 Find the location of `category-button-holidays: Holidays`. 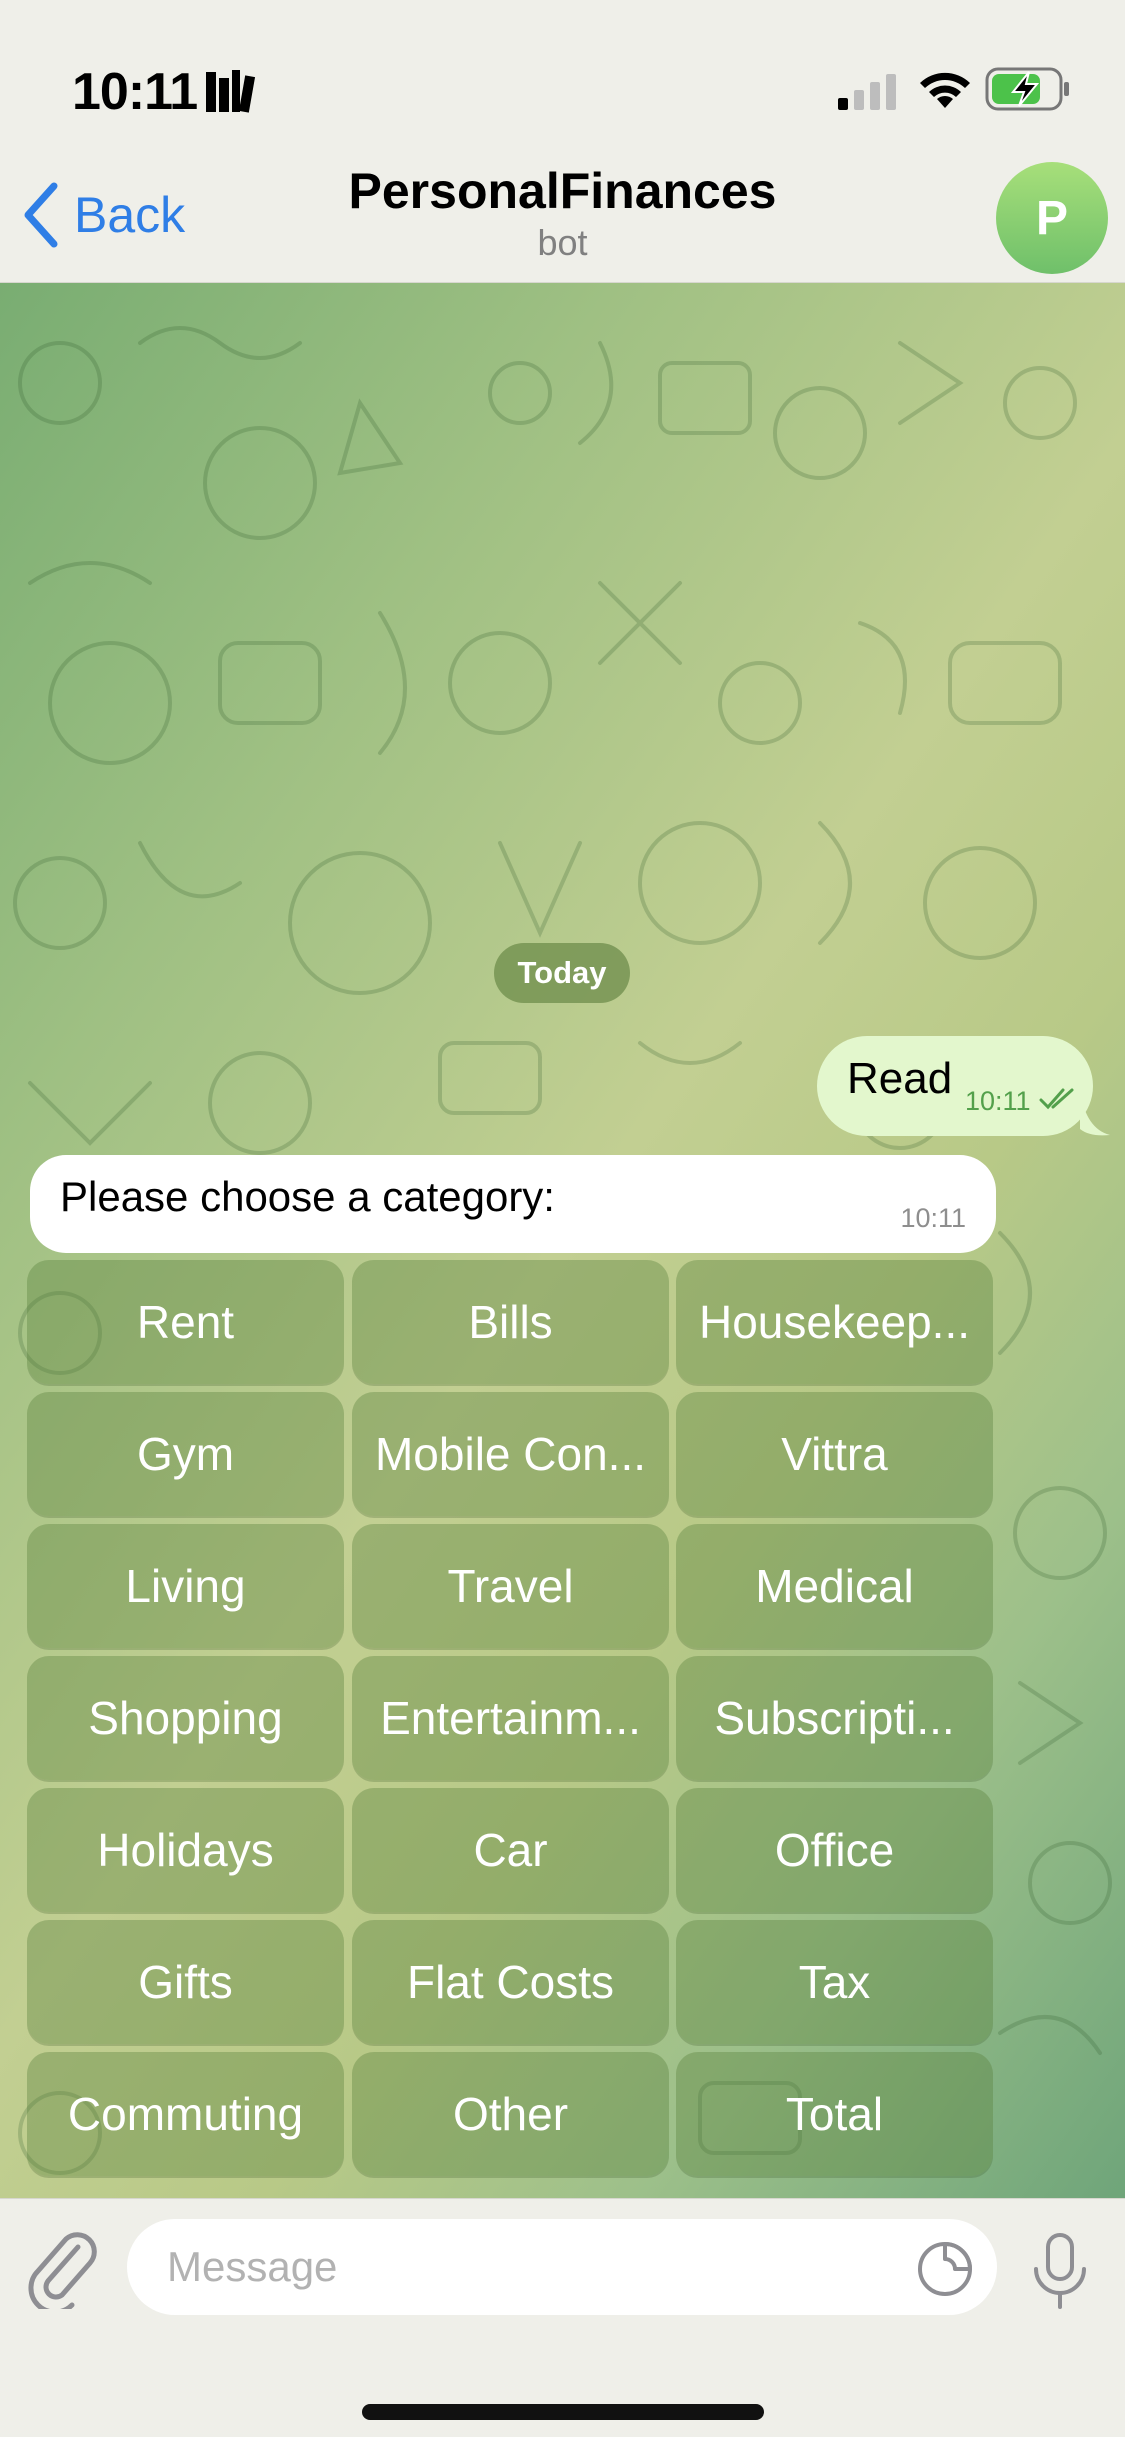

category-button-holidays: Holidays is located at coordinates (185, 1850).